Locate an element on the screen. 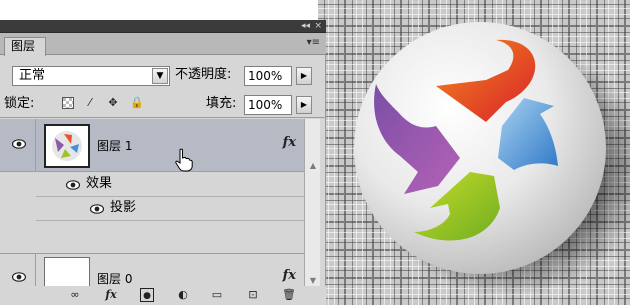 The image size is (630, 305). link-icon: ∞ is located at coordinates (75, 295).